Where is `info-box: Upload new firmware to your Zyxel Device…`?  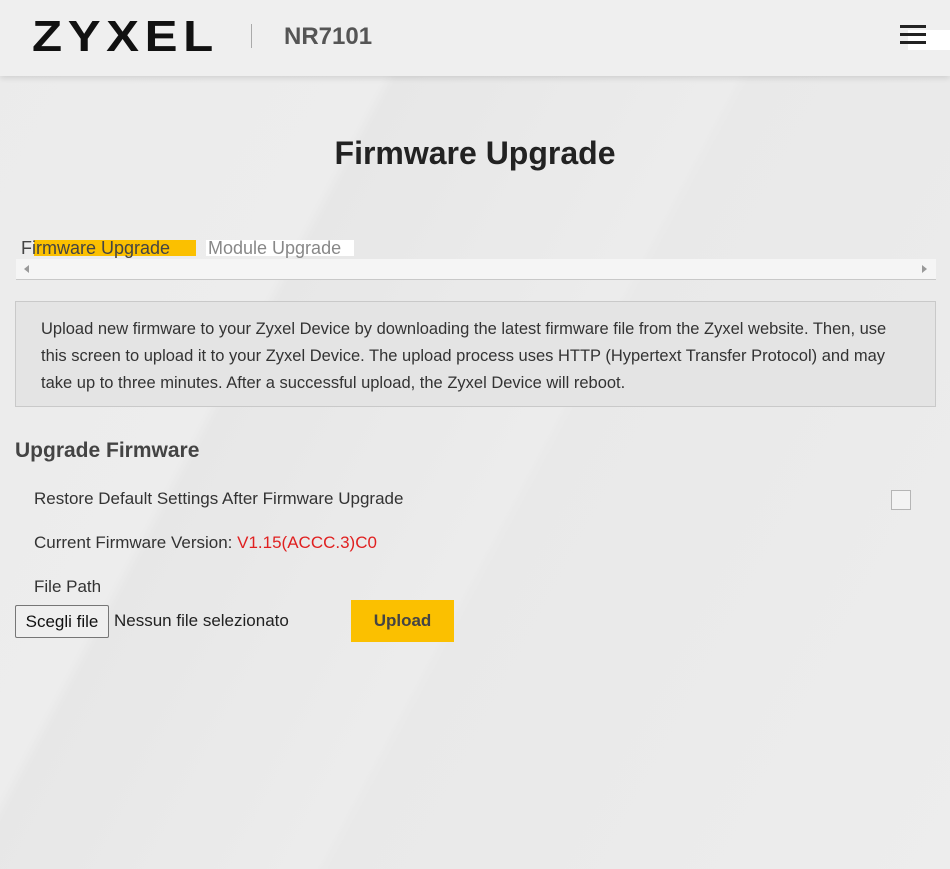 info-box: Upload new firmware to your Zyxel Device… is located at coordinates (475, 354).